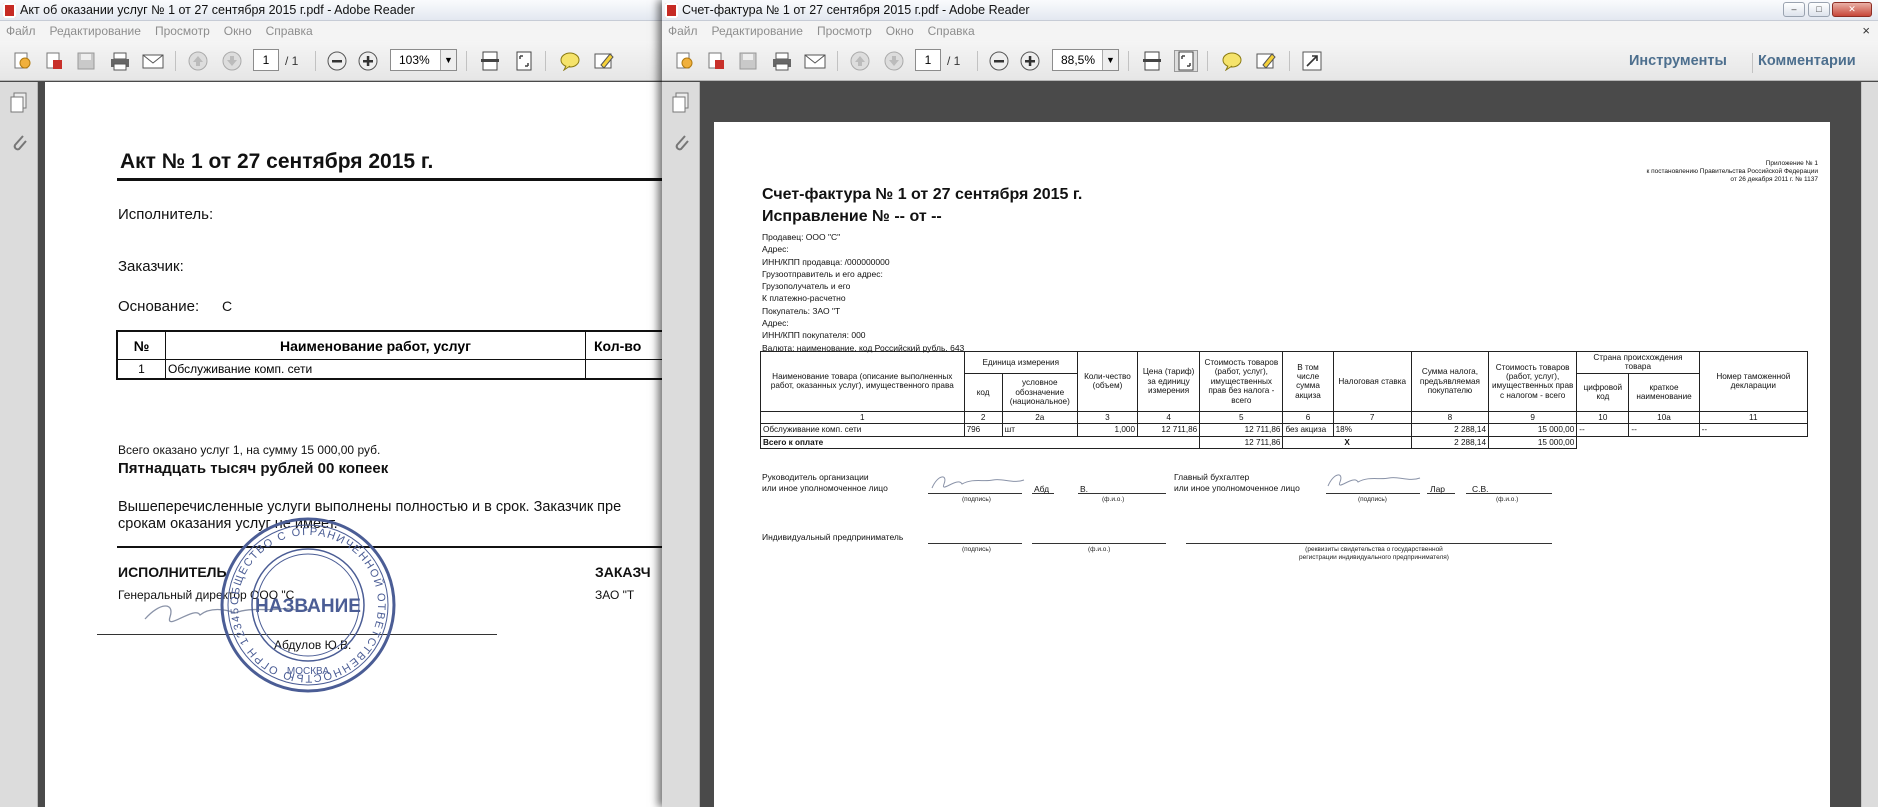 Image resolution: width=1878 pixels, height=807 pixels. What do you see at coordinates (1692, 442) in the screenshot?
I see `total-empty` at bounding box center [1692, 442].